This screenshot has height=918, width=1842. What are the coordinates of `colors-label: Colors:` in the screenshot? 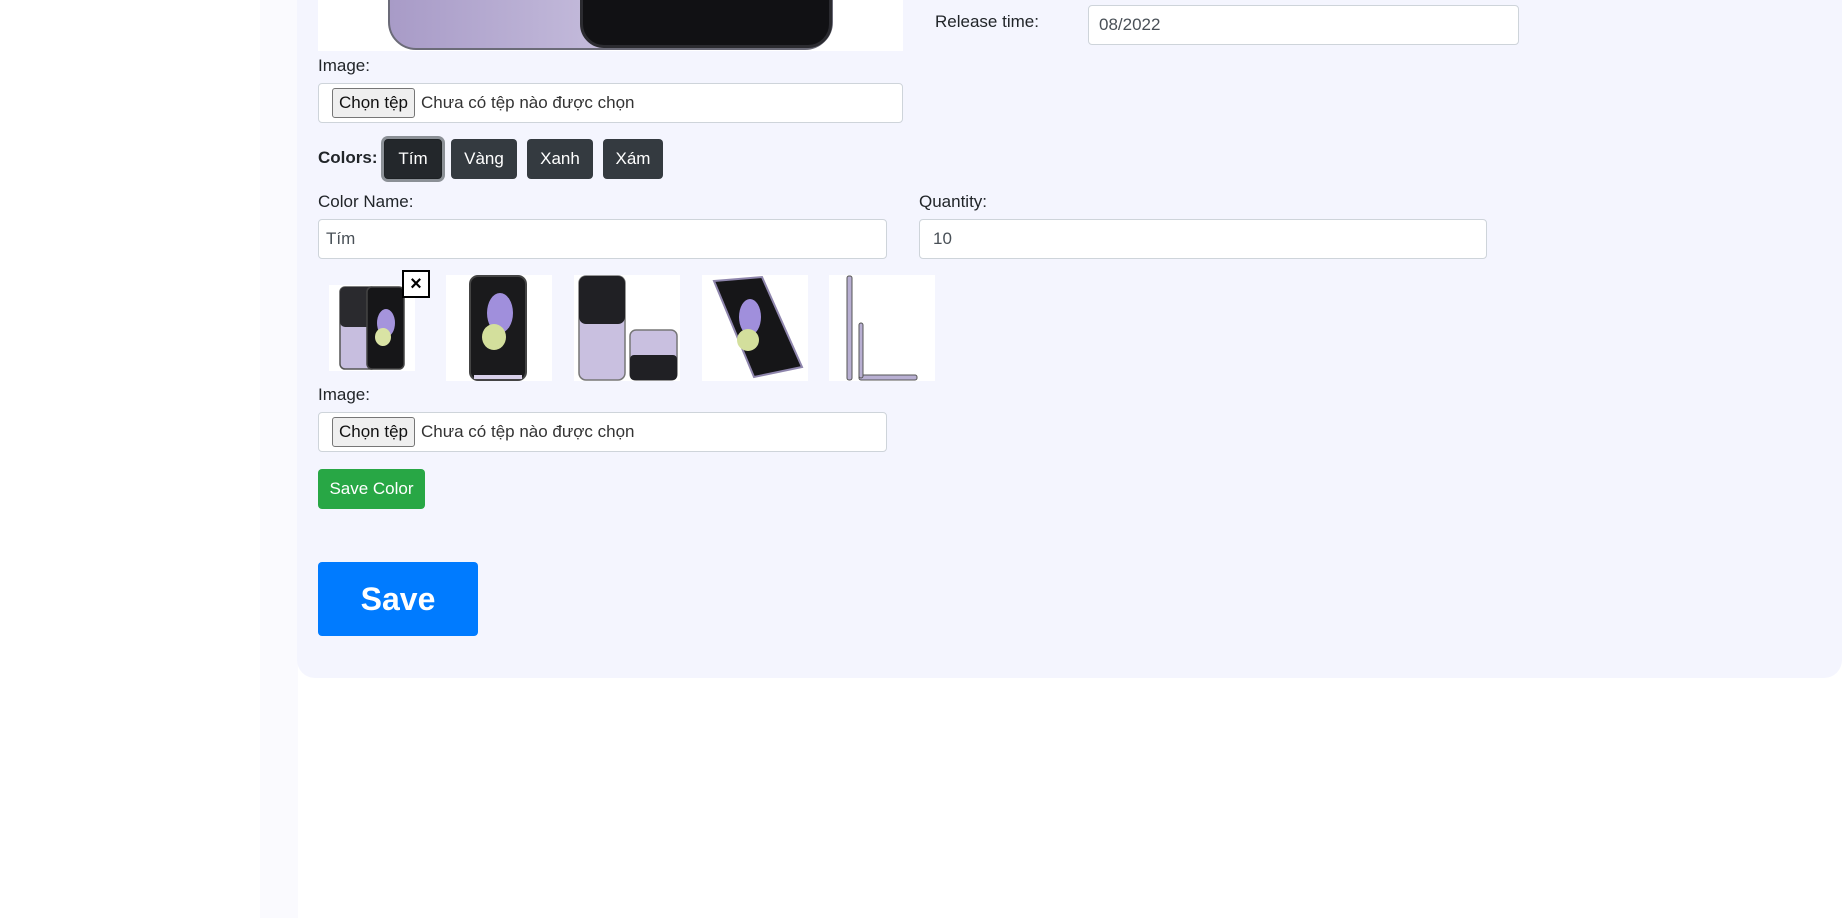 It's located at (348, 157).